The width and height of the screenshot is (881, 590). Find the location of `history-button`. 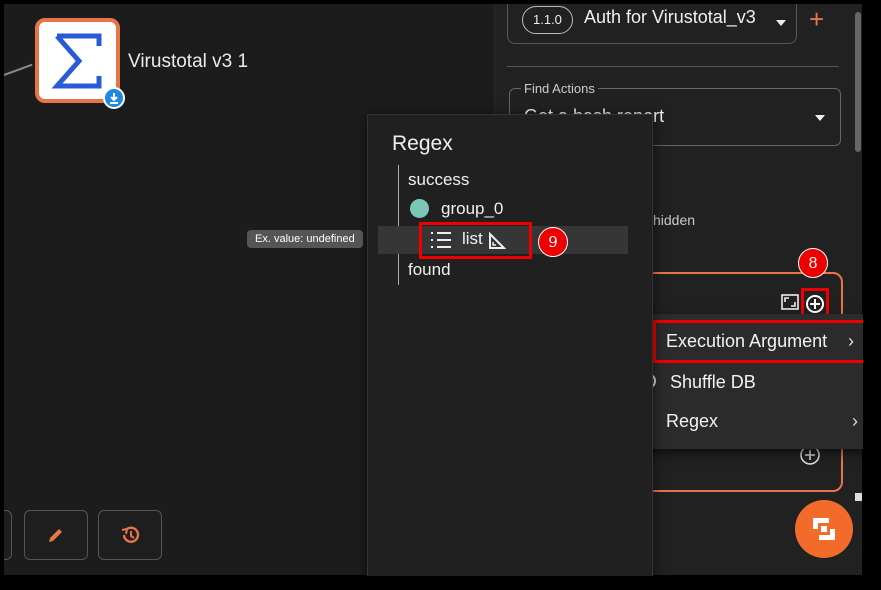

history-button is located at coordinates (130, 535).